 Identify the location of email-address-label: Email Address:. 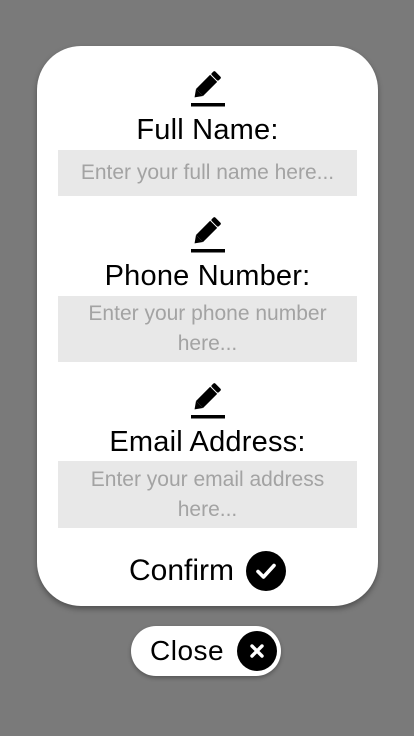
(207, 442).